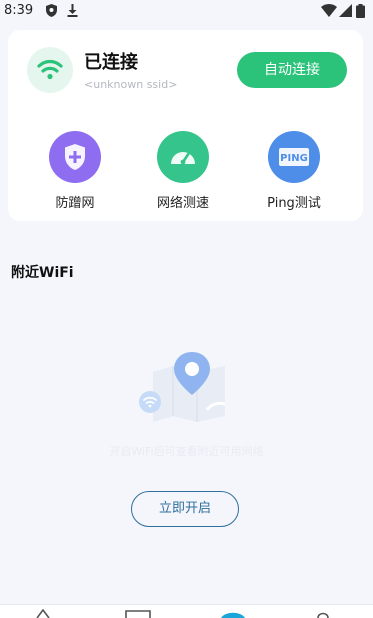  Describe the element at coordinates (182, 387) in the screenshot. I see `empty-map-illustration-icon` at that location.